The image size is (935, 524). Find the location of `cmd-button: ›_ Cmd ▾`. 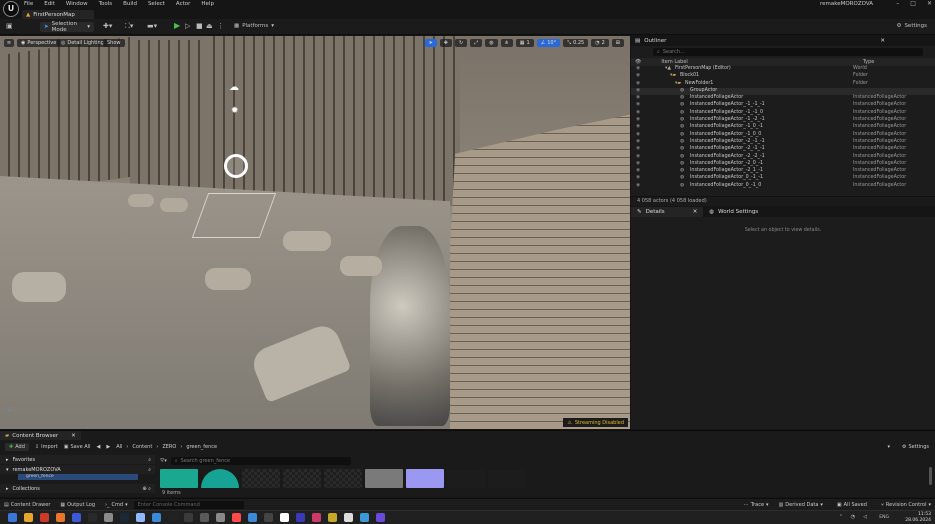

cmd-button: ›_ Cmd ▾ is located at coordinates (116, 505).